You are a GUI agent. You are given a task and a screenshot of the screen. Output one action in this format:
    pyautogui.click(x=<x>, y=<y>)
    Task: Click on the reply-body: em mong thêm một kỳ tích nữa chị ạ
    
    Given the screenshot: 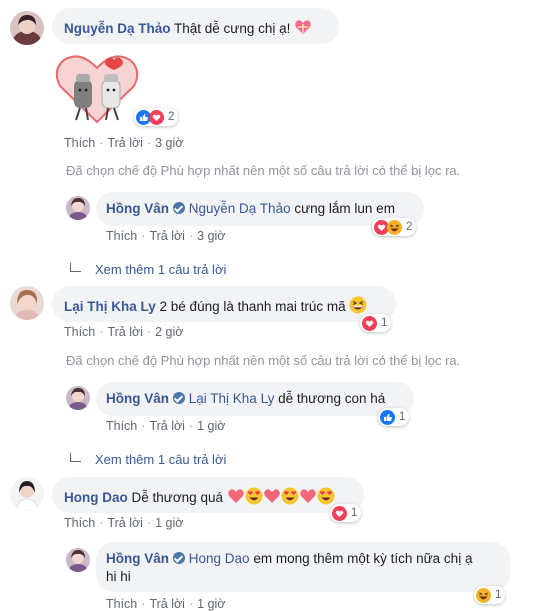 What is the action you would take?
    pyautogui.click(x=363, y=558)
    